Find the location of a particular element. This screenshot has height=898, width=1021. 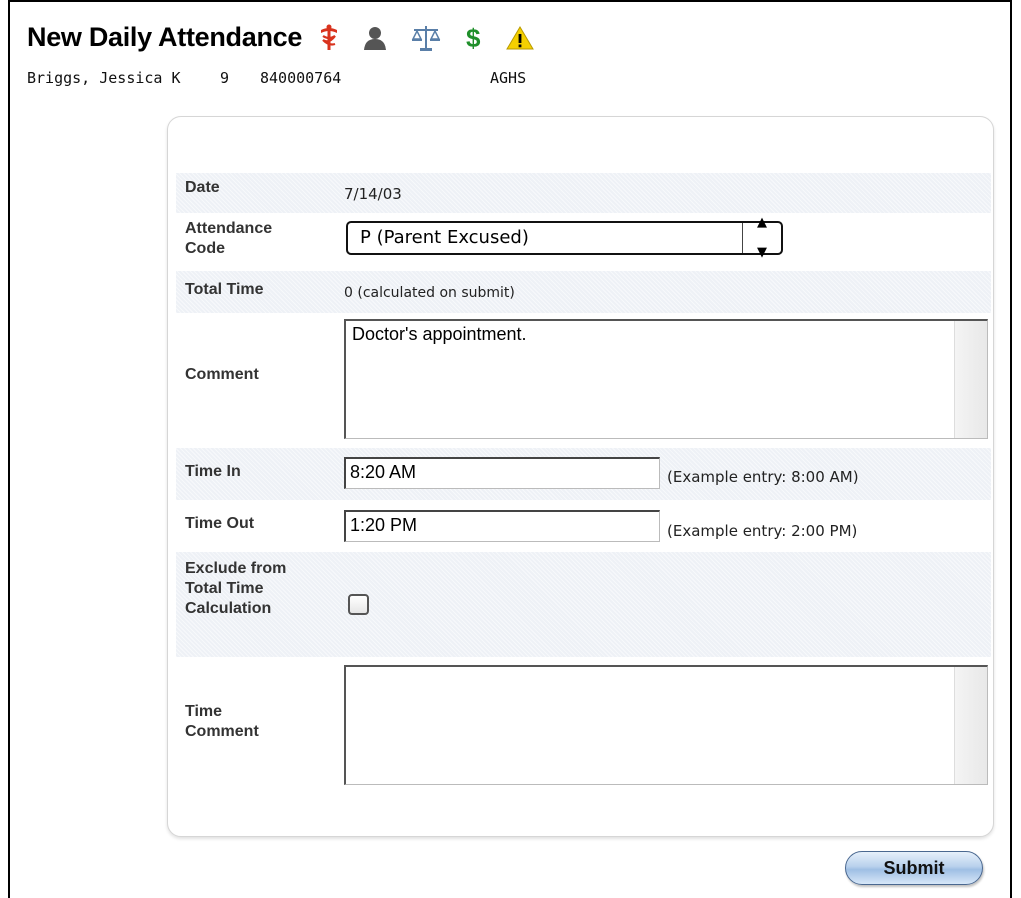

student-alert-icons: $ is located at coordinates (426, 38).